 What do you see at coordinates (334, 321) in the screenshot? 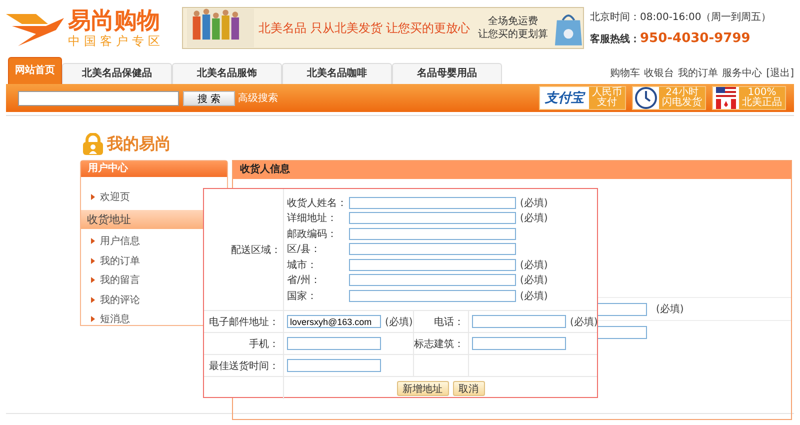
I see `input-field: loversxyh@163.com` at bounding box center [334, 321].